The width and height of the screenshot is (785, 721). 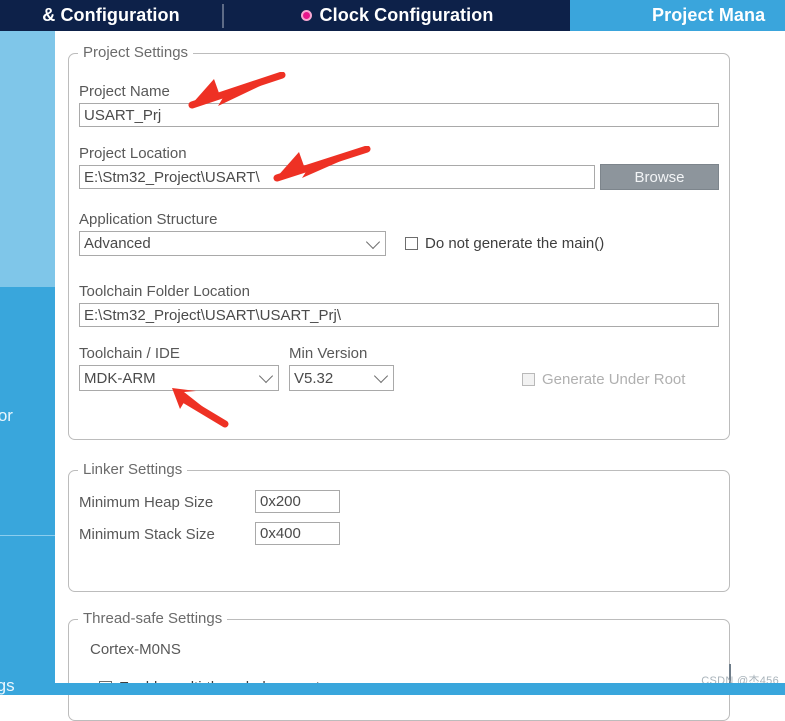 I want to click on warning-dot-icon, so click(x=306, y=15).